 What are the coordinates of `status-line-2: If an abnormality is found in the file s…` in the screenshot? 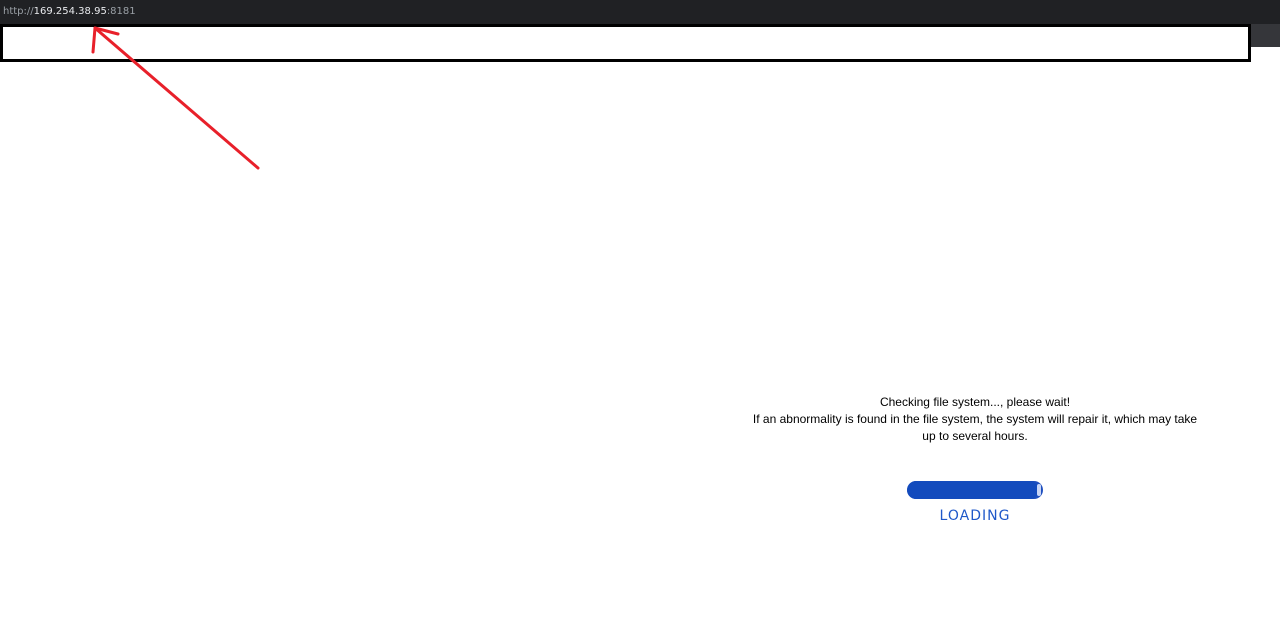 It's located at (975, 427).